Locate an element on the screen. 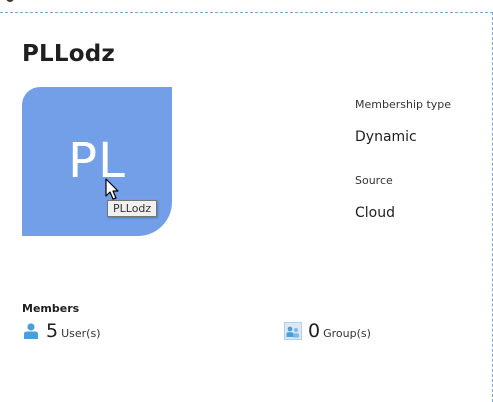 The height and width of the screenshot is (402, 493). members-heading: Members is located at coordinates (51, 308).